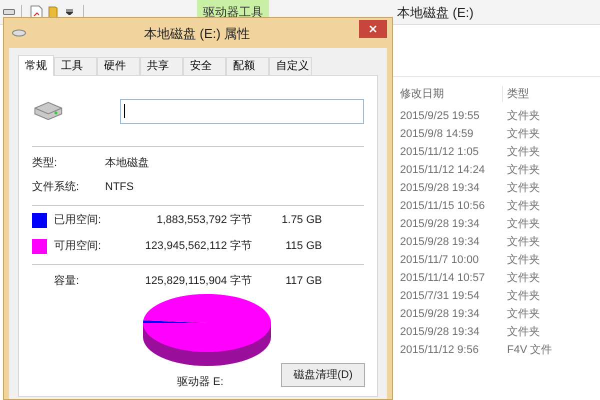 This screenshot has width=600, height=400. I want to click on tab: 配额, so click(247, 66).